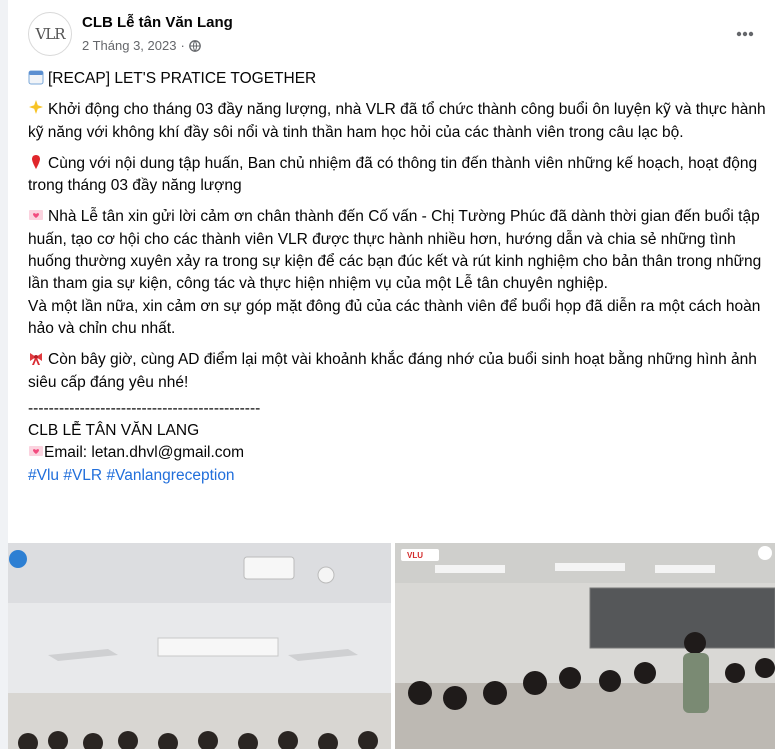  I want to click on post-title: [RECAP] LET'S PRATICE TOGETHER, so click(182, 78).